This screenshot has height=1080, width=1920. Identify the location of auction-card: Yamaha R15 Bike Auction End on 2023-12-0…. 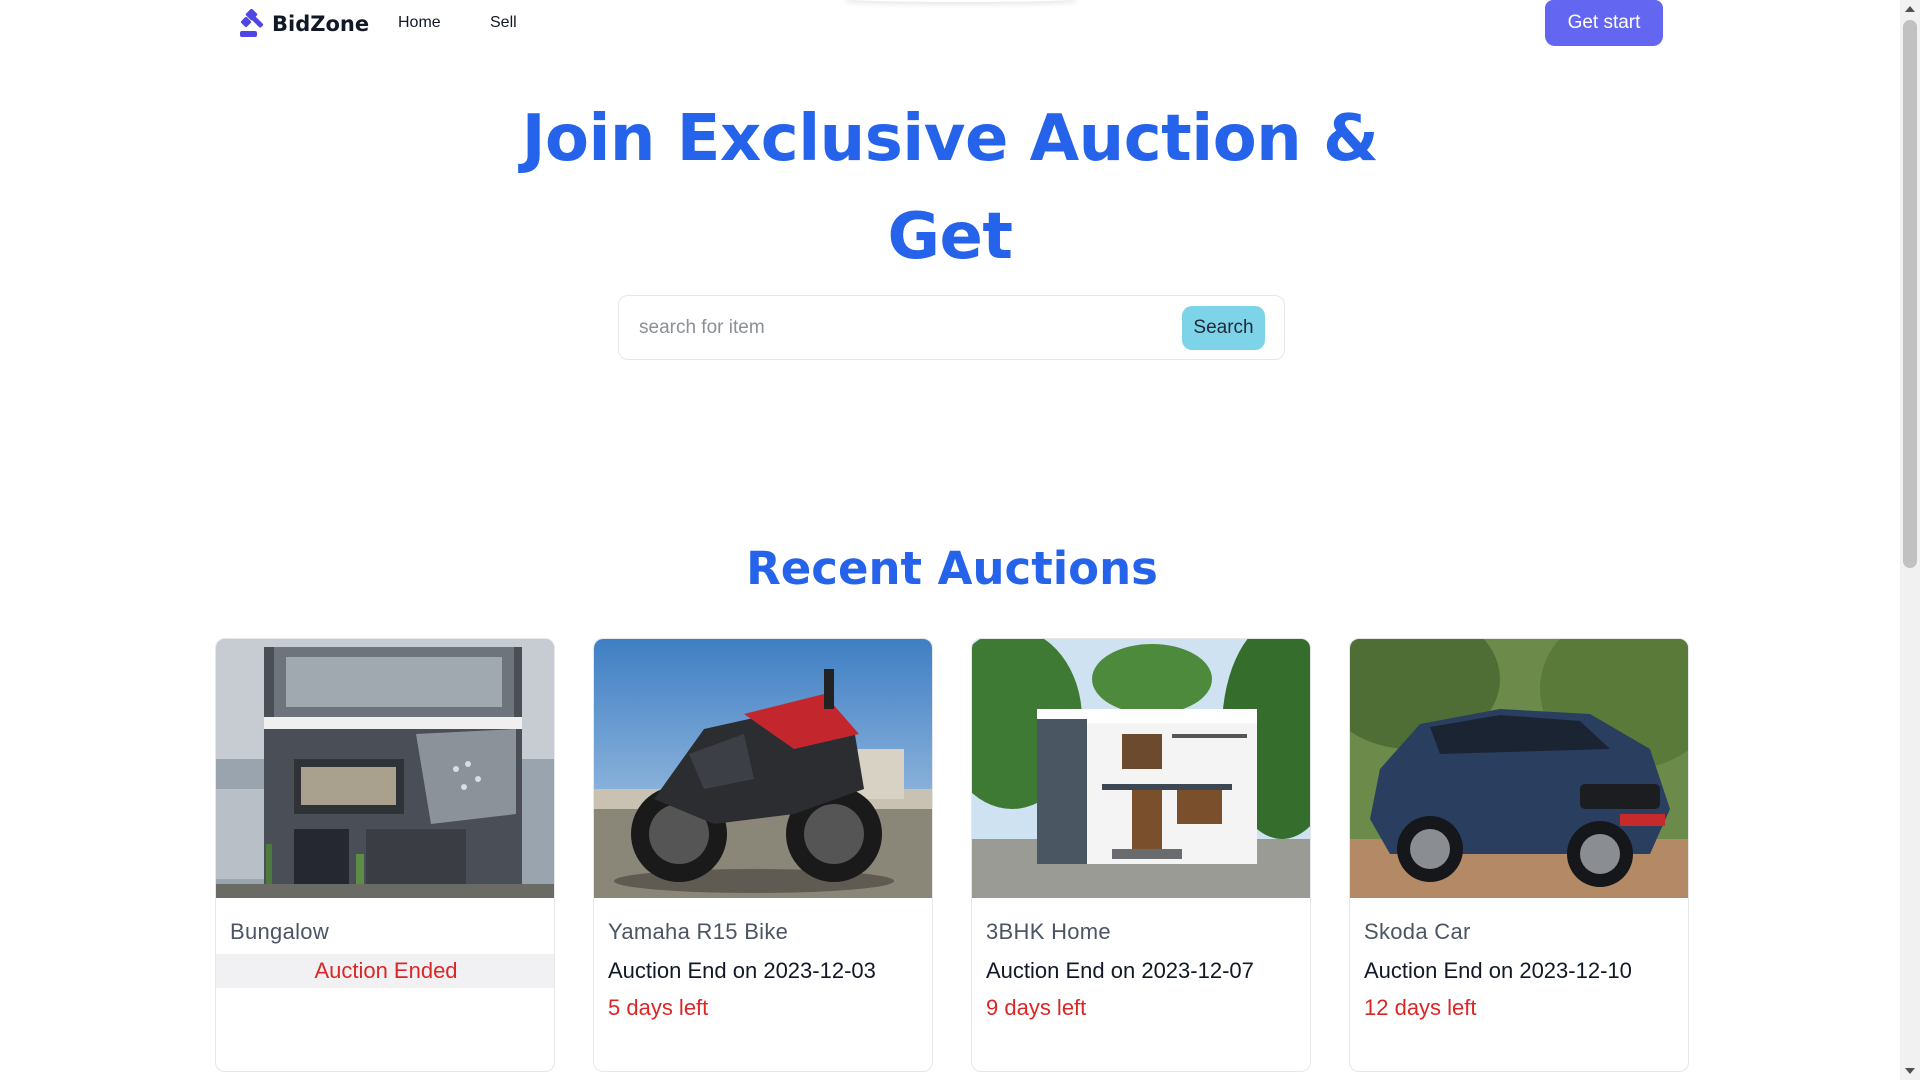
(763, 855).